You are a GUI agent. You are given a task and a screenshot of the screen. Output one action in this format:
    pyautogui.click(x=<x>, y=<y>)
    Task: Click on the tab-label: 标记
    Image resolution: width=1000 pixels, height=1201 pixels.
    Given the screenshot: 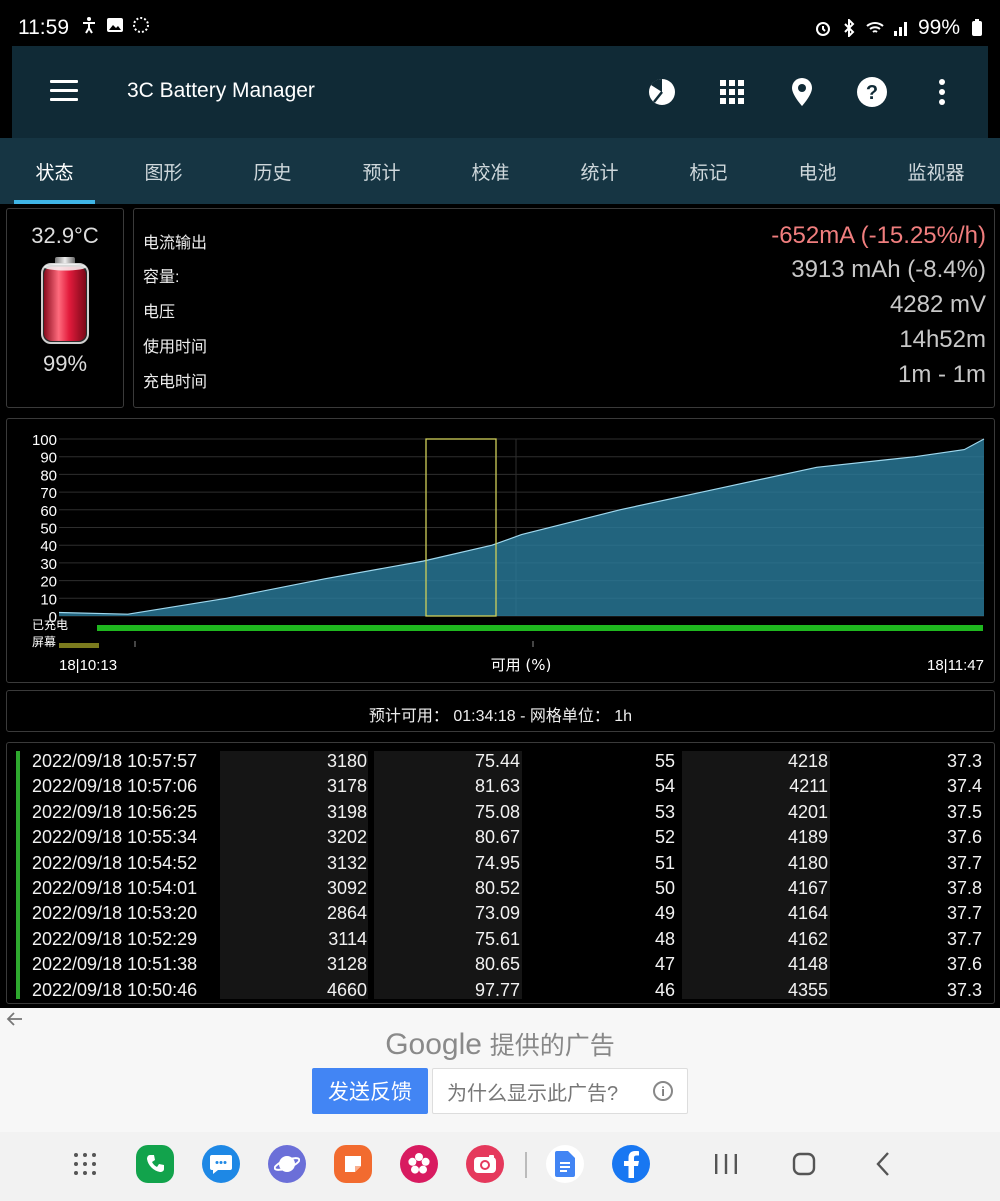 What is the action you would take?
    pyautogui.click(x=708, y=173)
    